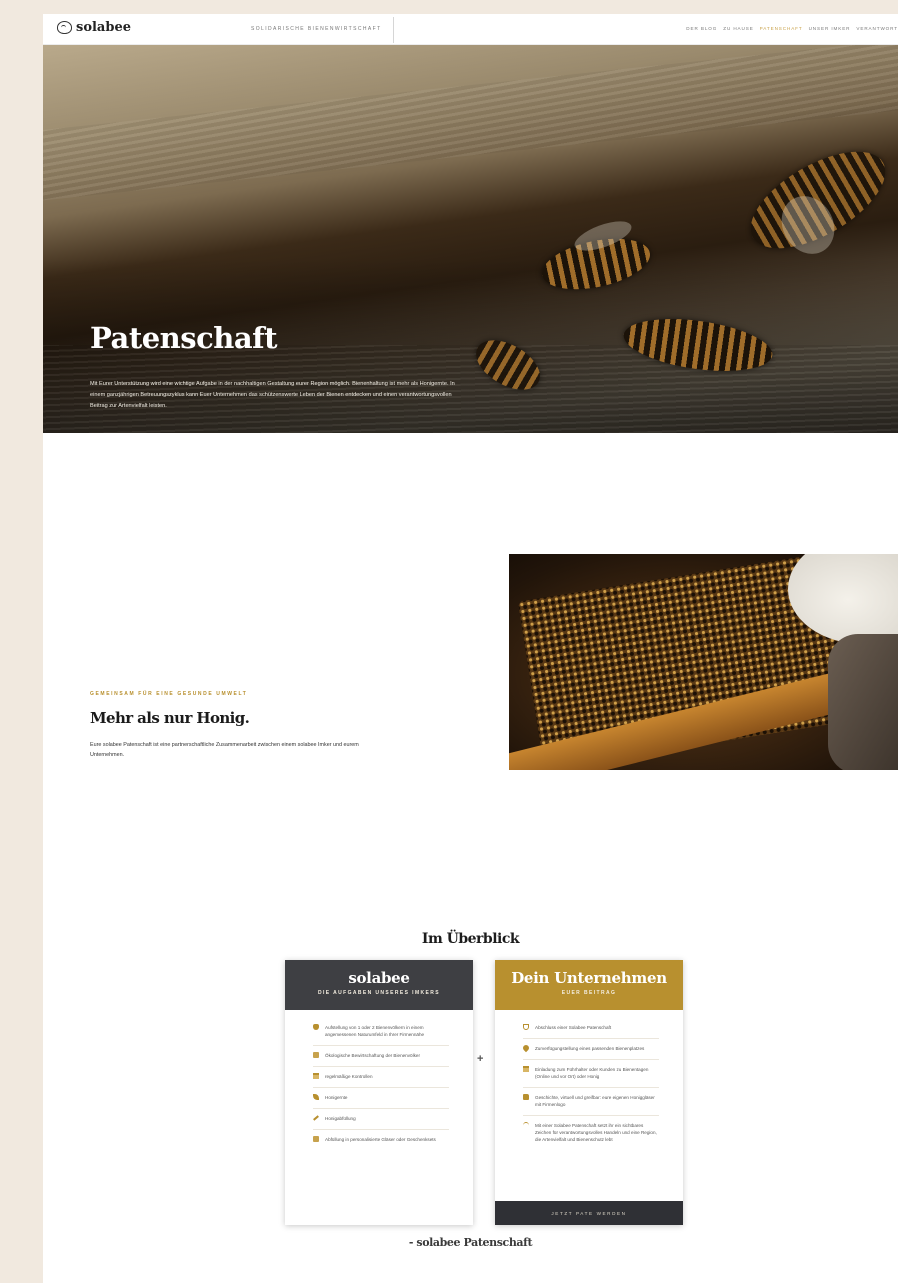 The image size is (898, 1283). I want to click on list-item: regelmäßige Kontrollen, so click(381, 1077).